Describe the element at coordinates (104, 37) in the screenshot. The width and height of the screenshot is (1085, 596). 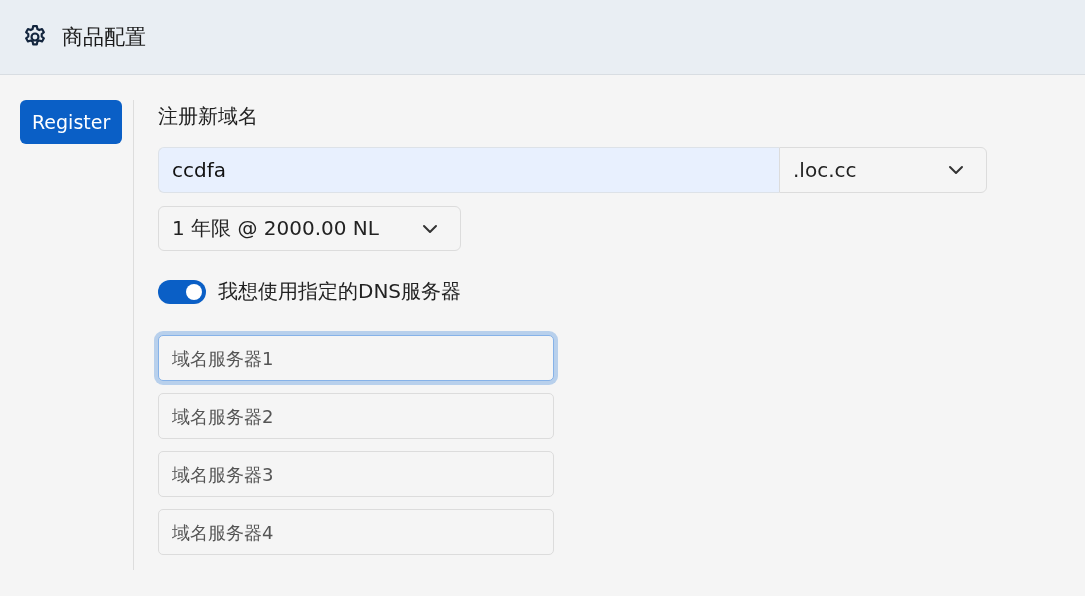
I see `page-title: 商品配置` at that location.